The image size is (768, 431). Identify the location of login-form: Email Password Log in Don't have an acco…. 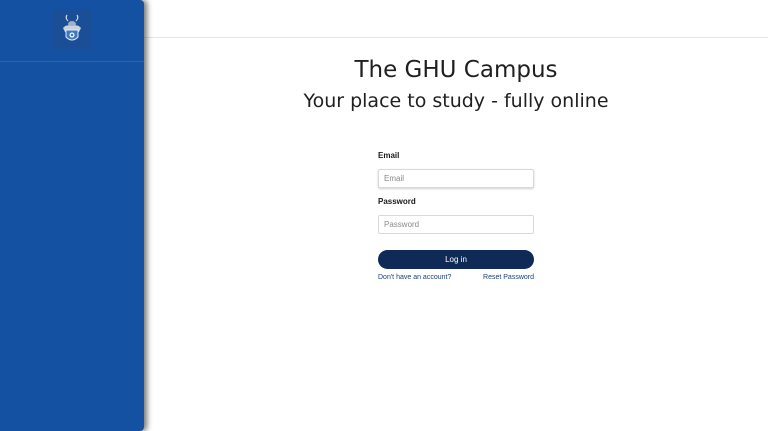
(456, 215).